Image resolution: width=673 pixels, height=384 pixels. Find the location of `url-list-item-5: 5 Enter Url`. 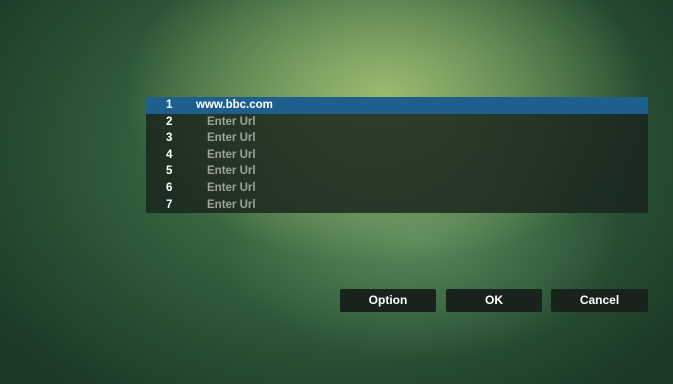

url-list-item-5: 5 Enter Url is located at coordinates (397, 171).